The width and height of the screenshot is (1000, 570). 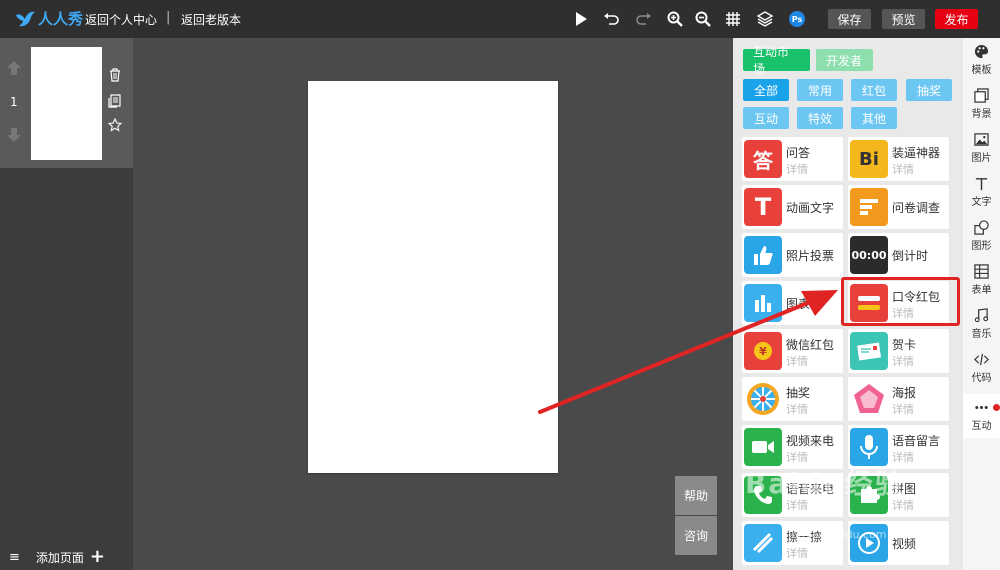 I want to click on item-card-lottery: 抽奖 详情, so click(x=792, y=399).